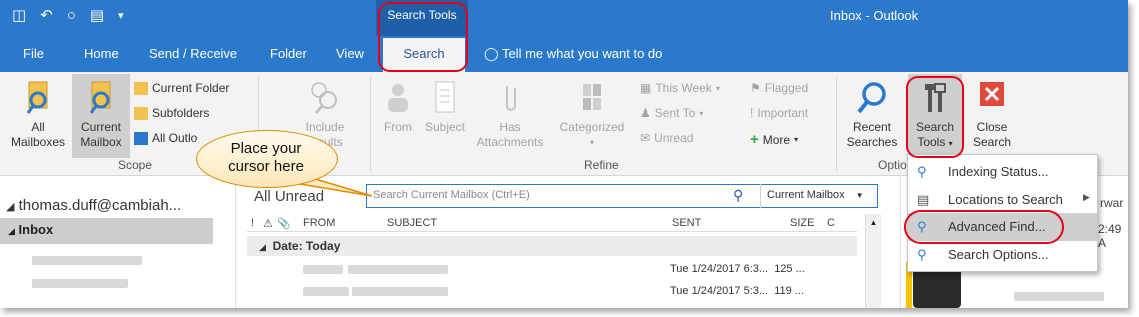 This screenshot has height=317, width=1139. I want to click on recent-searches-icon, so click(871, 98).